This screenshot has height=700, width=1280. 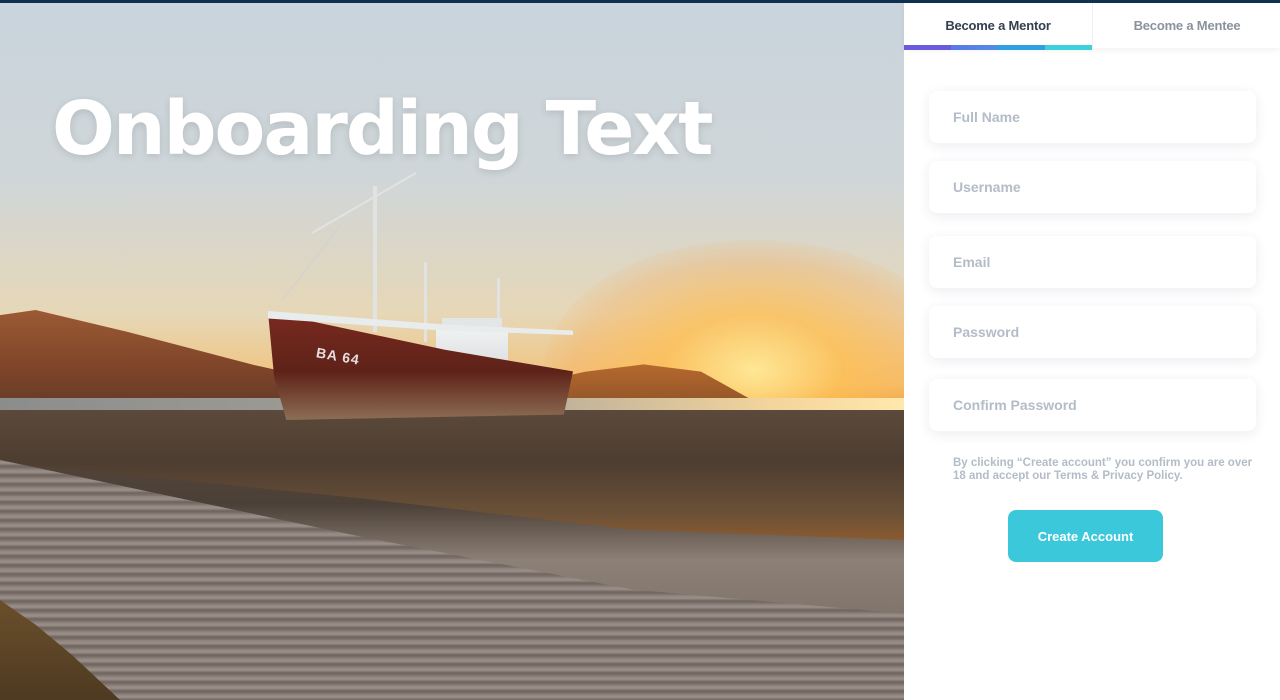 I want to click on create-account-button: Create Account, so click(x=1085, y=536).